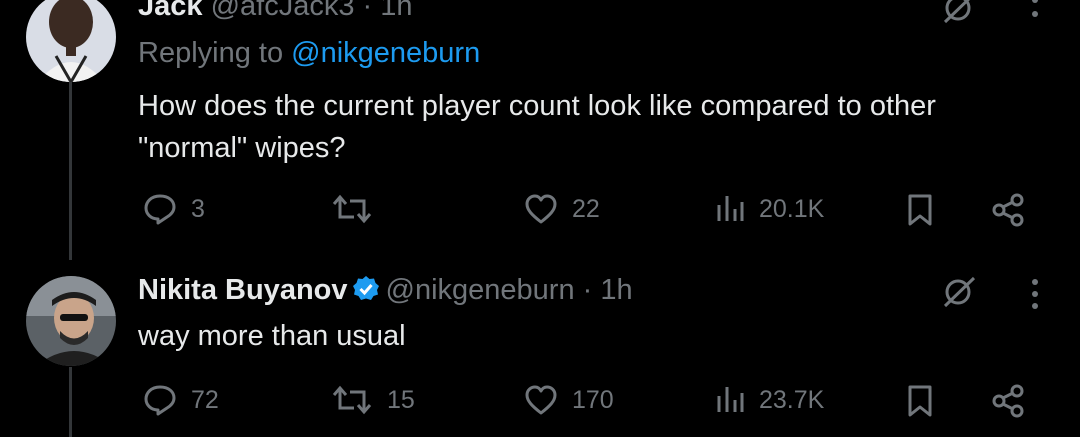  What do you see at coordinates (272, 336) in the screenshot?
I see `tweet-text-line-1: way more than usual` at bounding box center [272, 336].